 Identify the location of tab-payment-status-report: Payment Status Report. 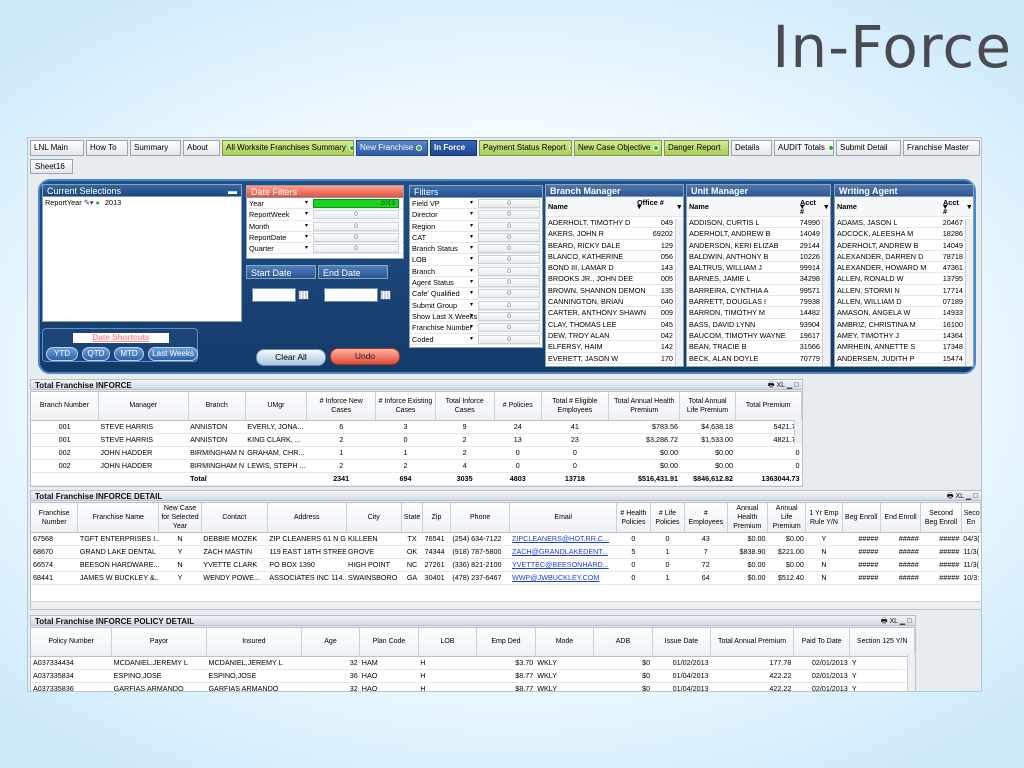
(525, 148).